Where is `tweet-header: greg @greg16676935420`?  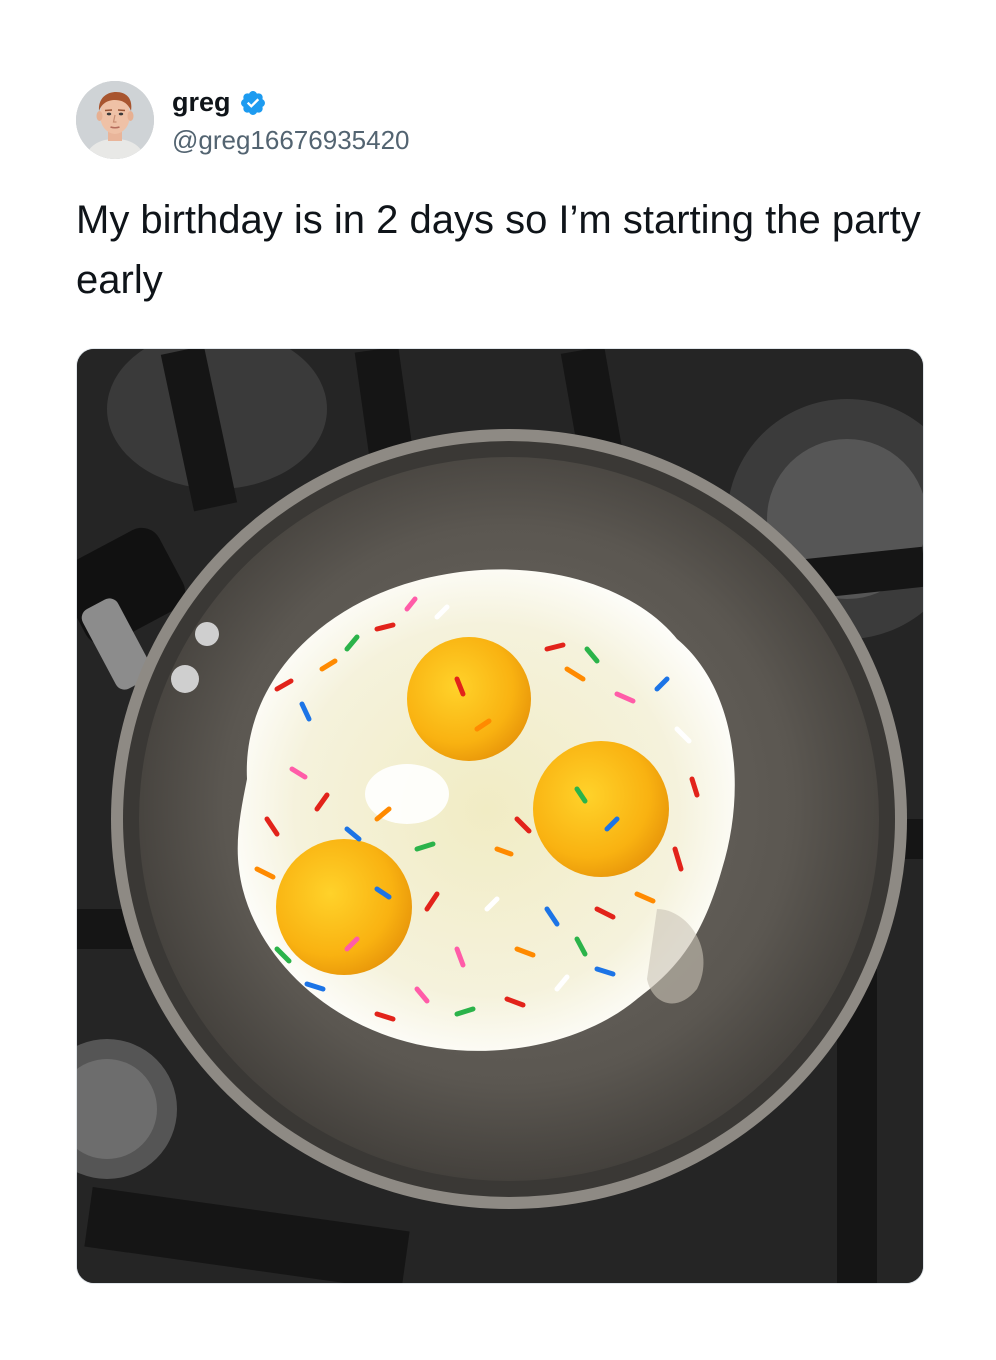
tweet-header: greg @greg16676935420 is located at coordinates (243, 120).